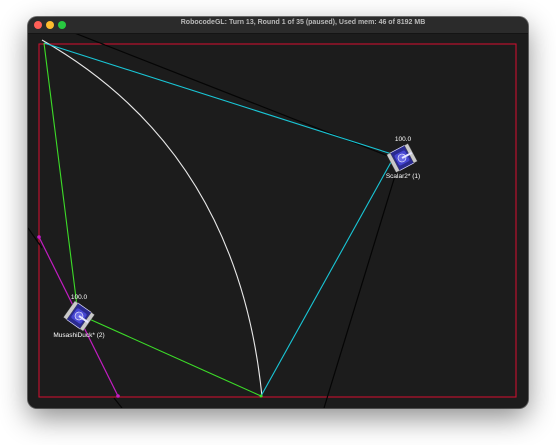 This screenshot has height=445, width=556. Describe the element at coordinates (50, 25) in the screenshot. I see `minimize-window-button` at that location.